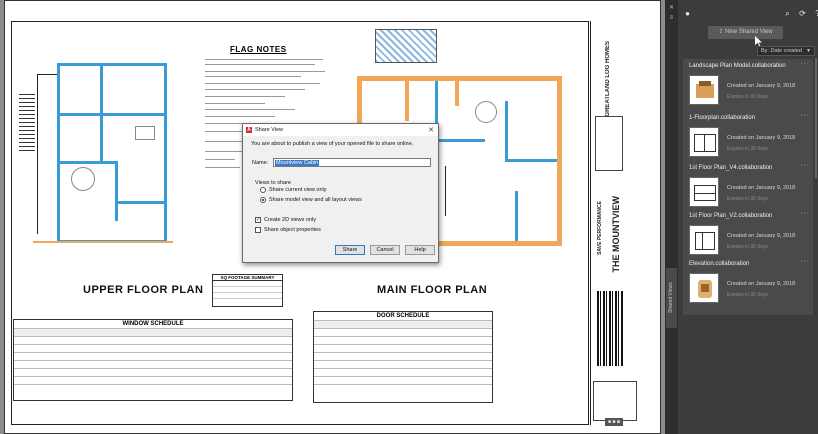 The width and height of the screenshot is (818, 434). What do you see at coordinates (258, 220) in the screenshot?
I see `checkbox-2d-views: ✓` at bounding box center [258, 220].